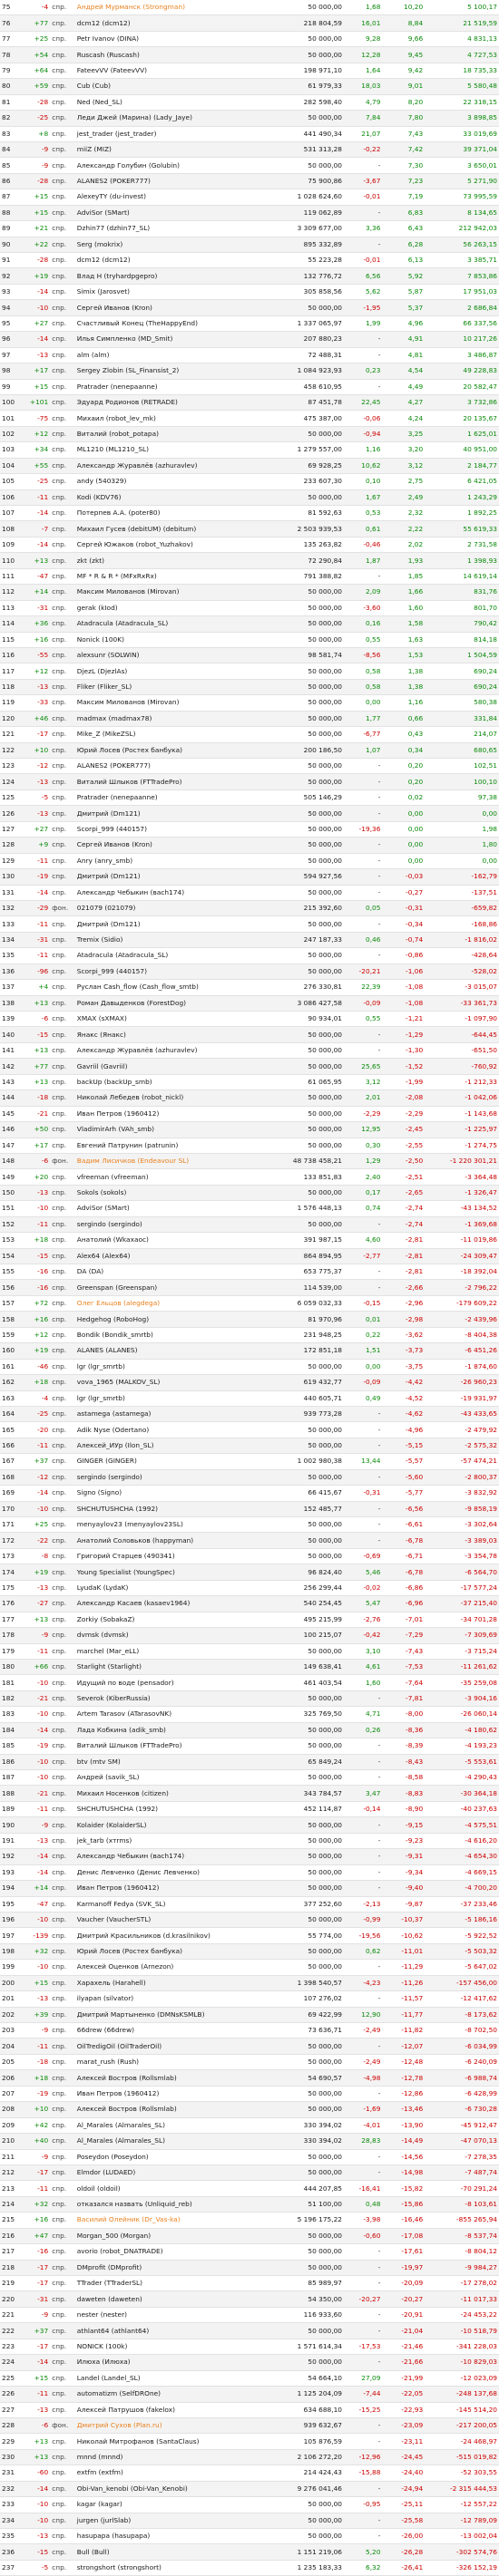 The image size is (499, 2576). Describe the element at coordinates (174, 2457) in the screenshot. I see `participant-link: mnnd (mnnd)` at that location.